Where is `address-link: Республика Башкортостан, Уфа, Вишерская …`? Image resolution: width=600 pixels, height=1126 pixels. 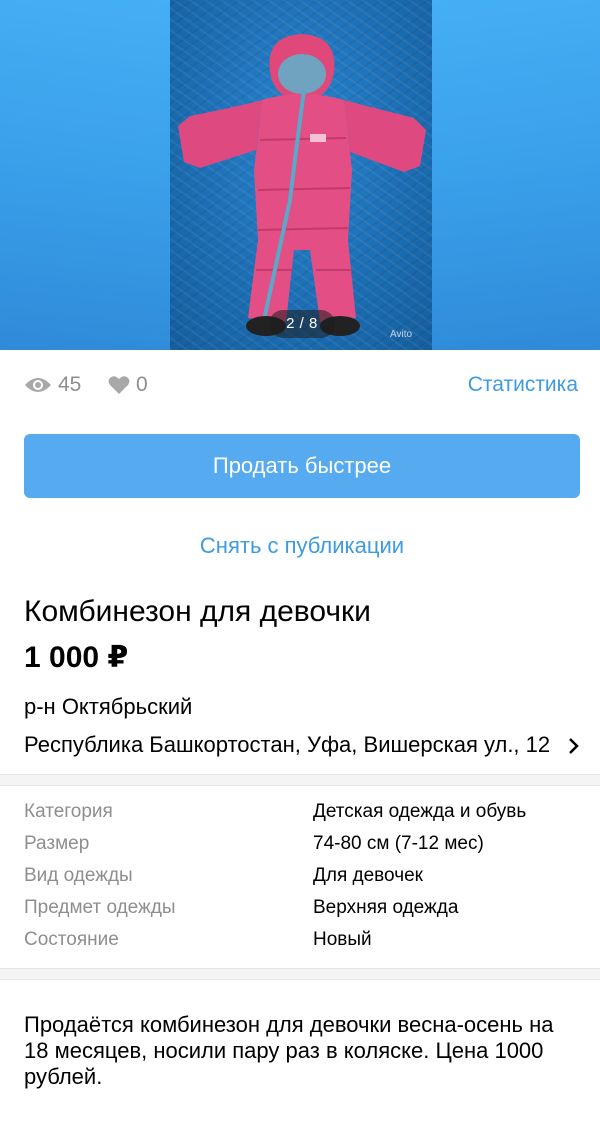
address-link: Республика Башкортостан, Уфа, Вишерская … is located at coordinates (302, 747).